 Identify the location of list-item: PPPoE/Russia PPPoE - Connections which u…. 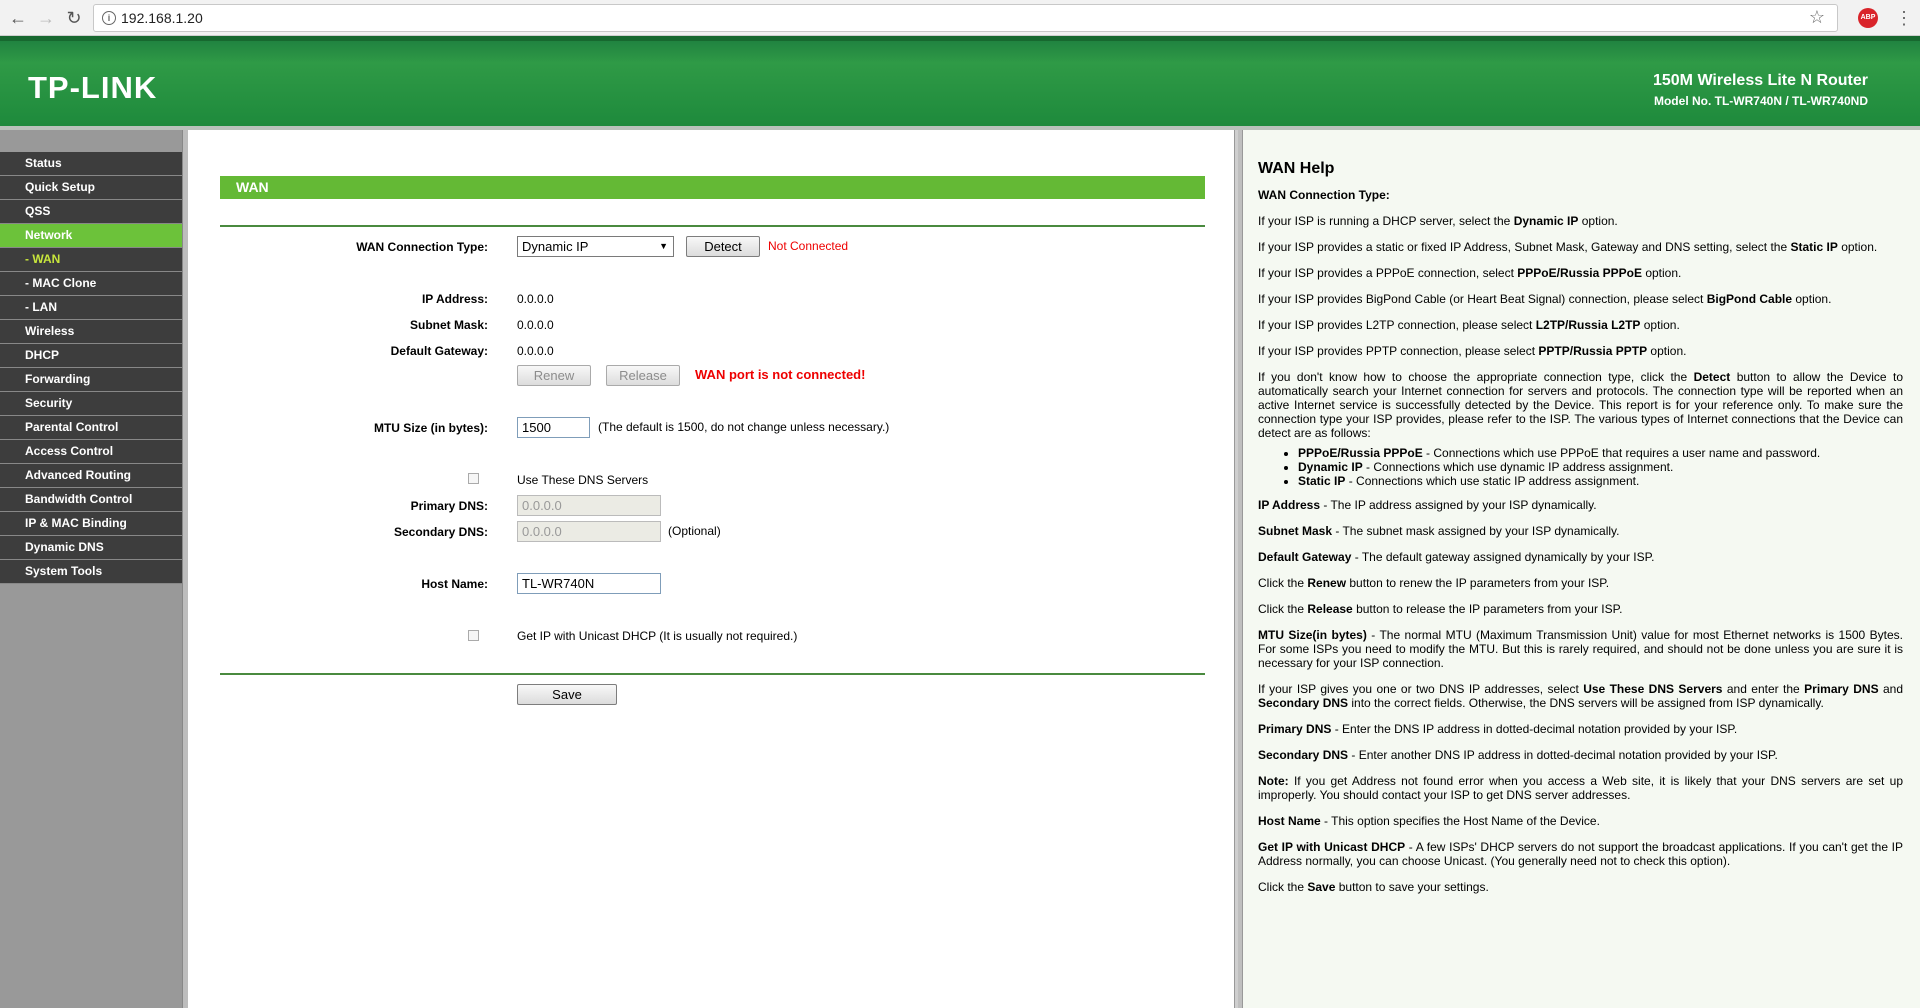
(1600, 453).